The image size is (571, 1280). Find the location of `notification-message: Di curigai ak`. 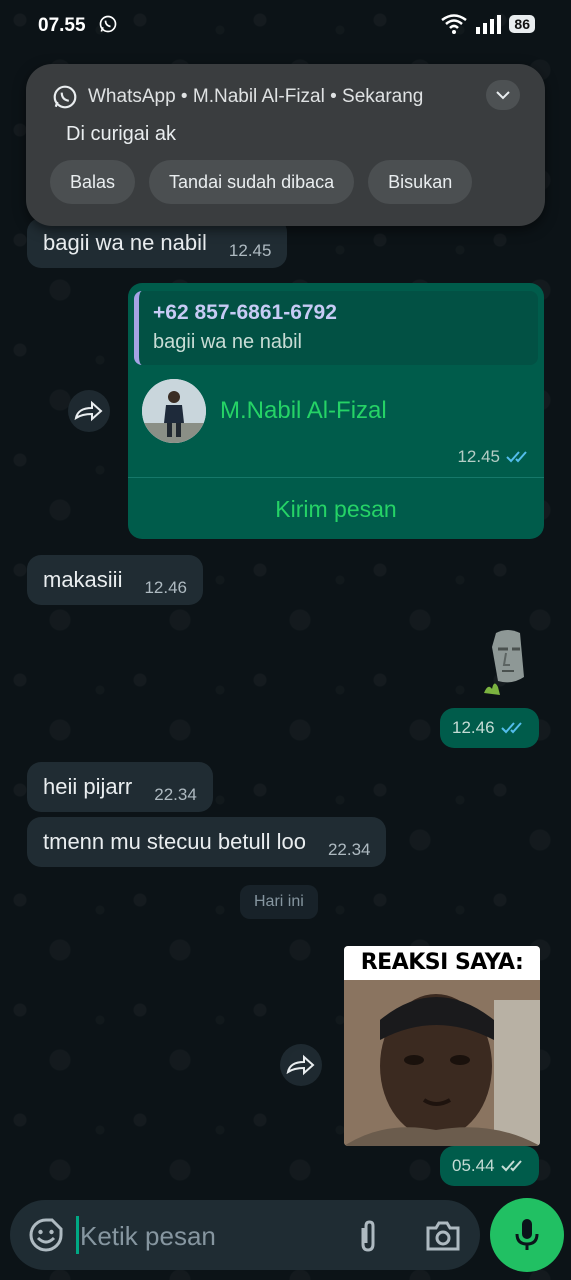

notification-message: Di curigai ak is located at coordinates (121, 134).